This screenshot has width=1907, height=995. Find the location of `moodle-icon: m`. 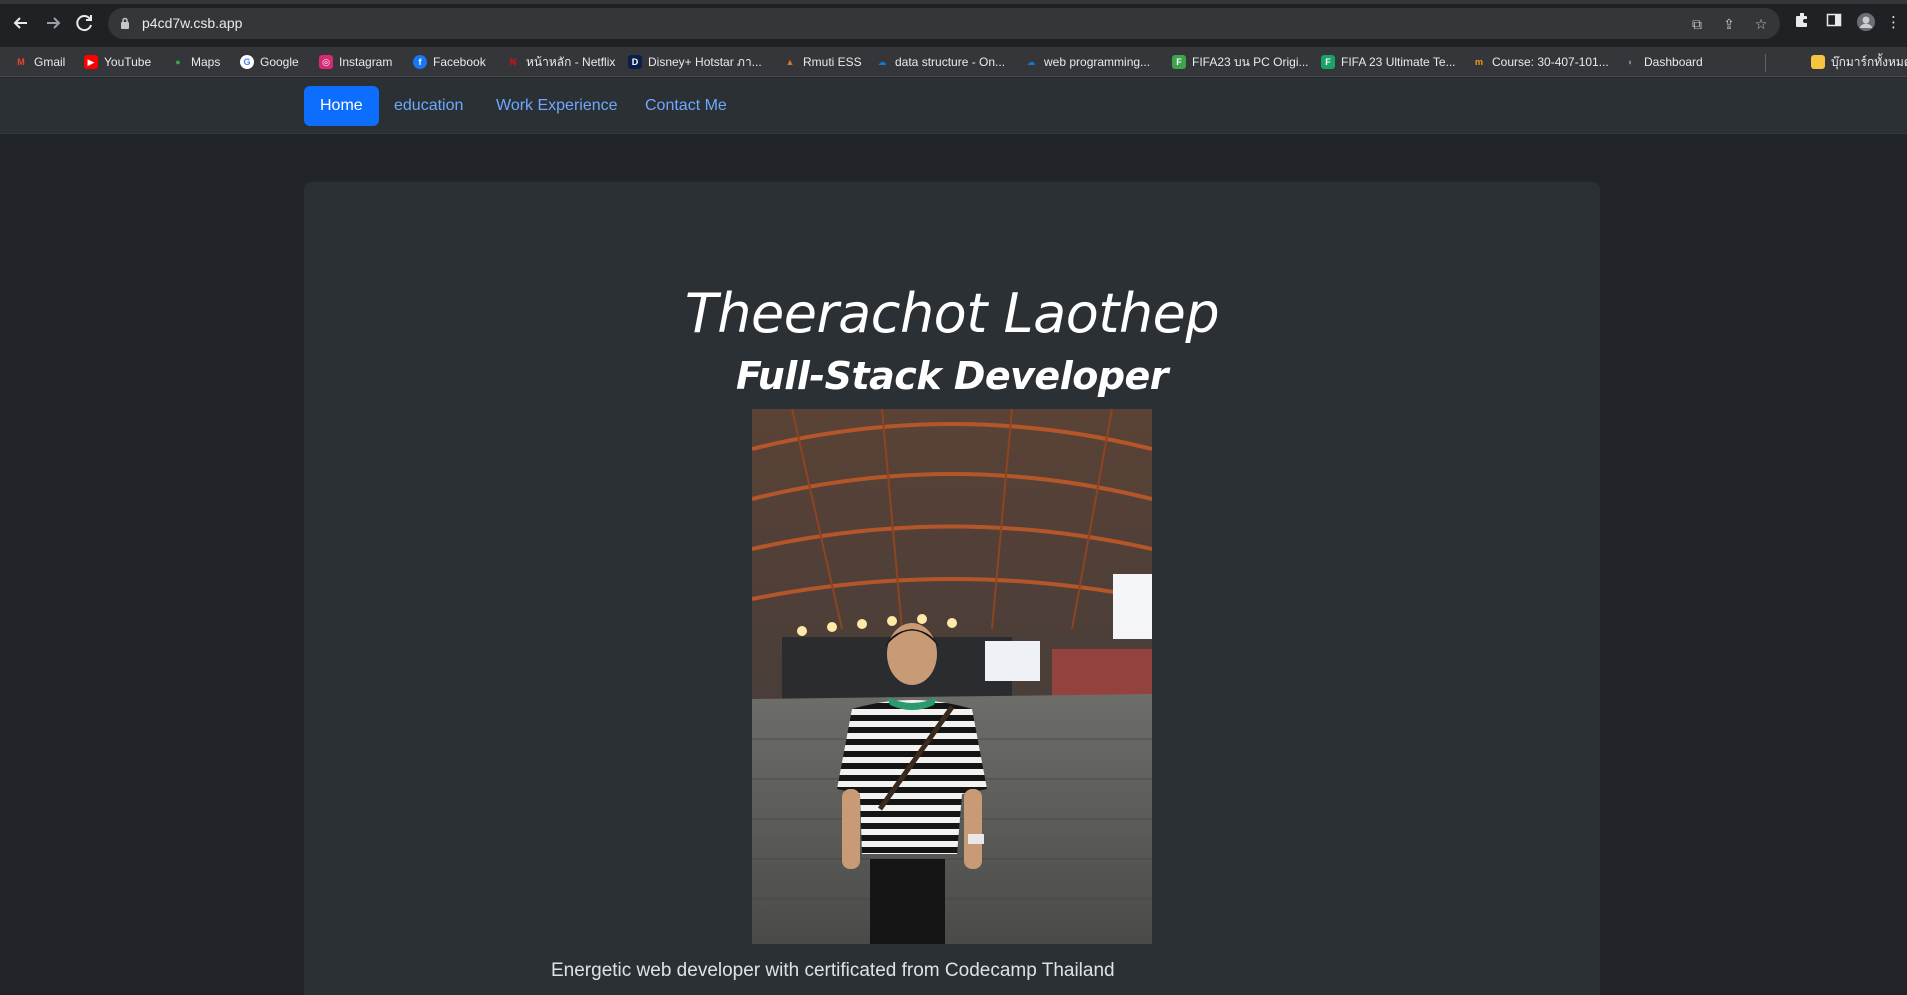

moodle-icon: m is located at coordinates (1478, 62).